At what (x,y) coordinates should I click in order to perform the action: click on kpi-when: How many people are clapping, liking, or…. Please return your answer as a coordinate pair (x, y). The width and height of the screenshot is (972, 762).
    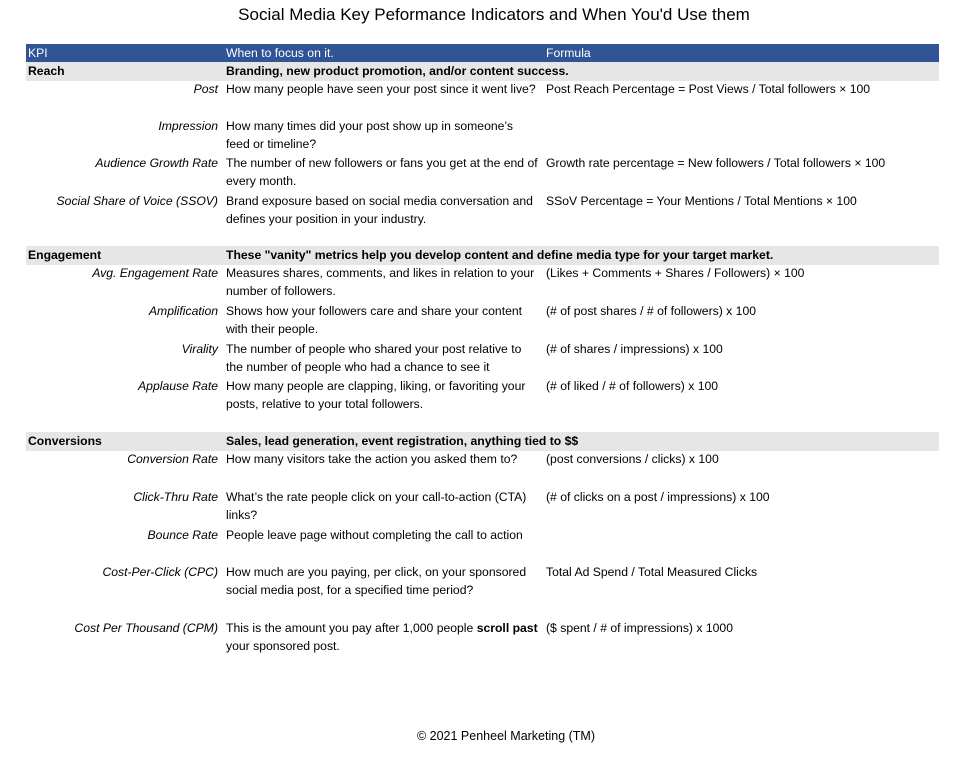
    Looking at the image, I should click on (376, 395).